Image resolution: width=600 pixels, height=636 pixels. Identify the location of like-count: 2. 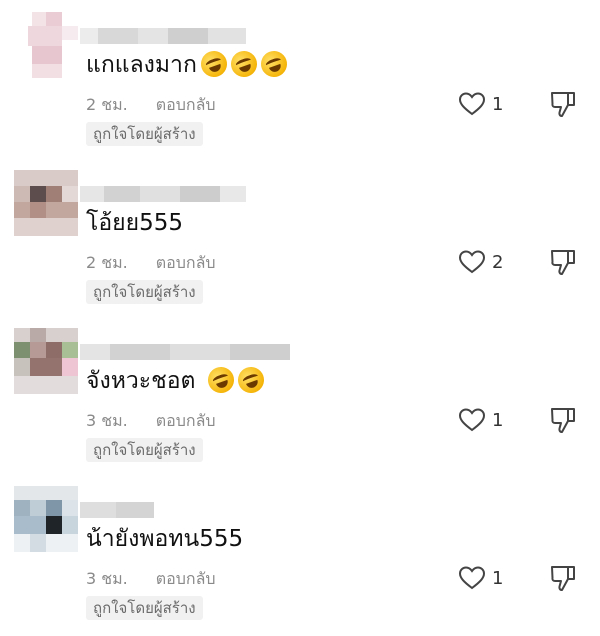
(498, 262).